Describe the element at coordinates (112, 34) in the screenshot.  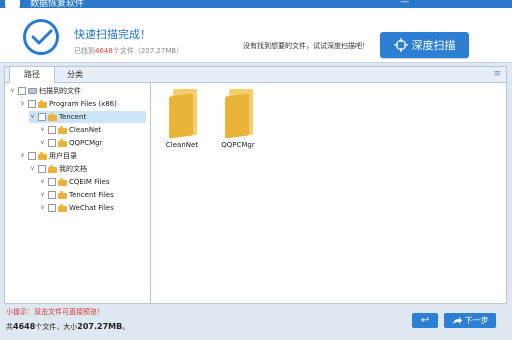
I see `scan-status-title: 快速扫描完成！` at that location.